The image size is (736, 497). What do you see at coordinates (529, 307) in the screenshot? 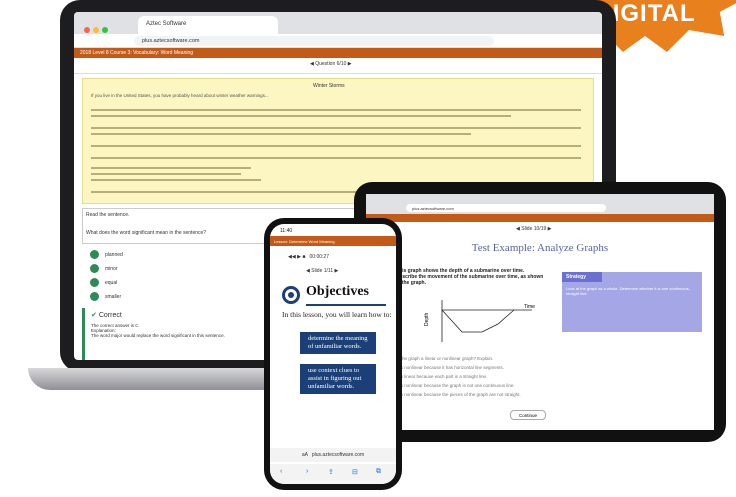
I see `graph-xlabel: Time` at bounding box center [529, 307].